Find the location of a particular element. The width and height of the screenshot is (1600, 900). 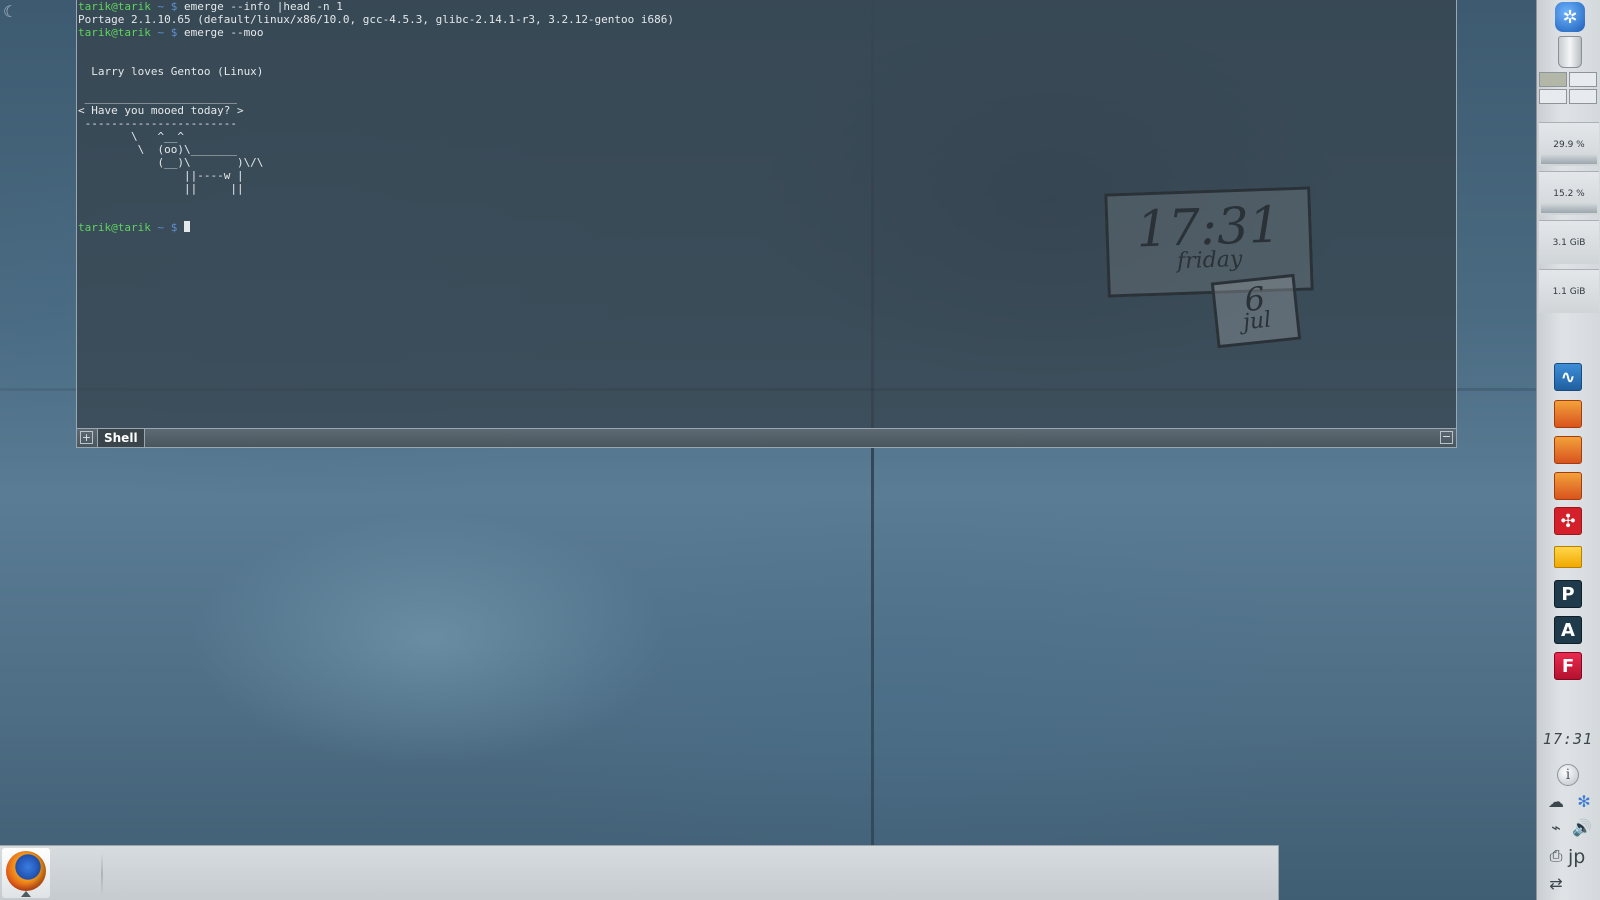

cpu-monitor-1: 29.9 % is located at coordinates (1569, 144).